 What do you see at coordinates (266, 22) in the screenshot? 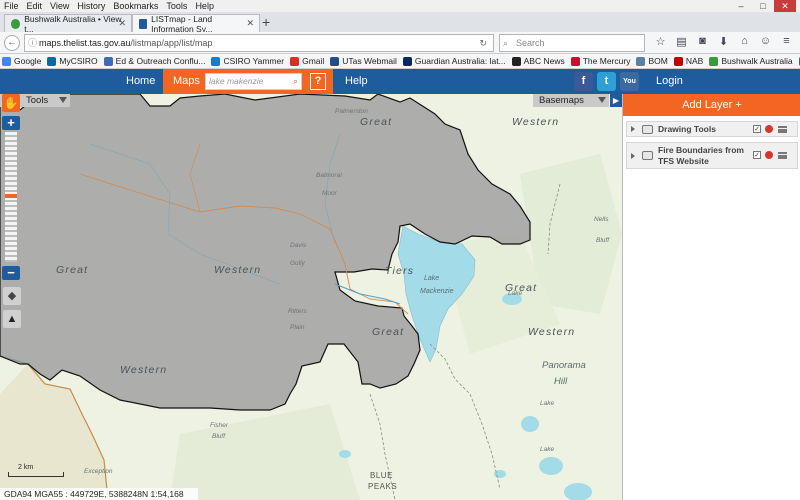
I see `new-tab-button: +` at bounding box center [266, 22].